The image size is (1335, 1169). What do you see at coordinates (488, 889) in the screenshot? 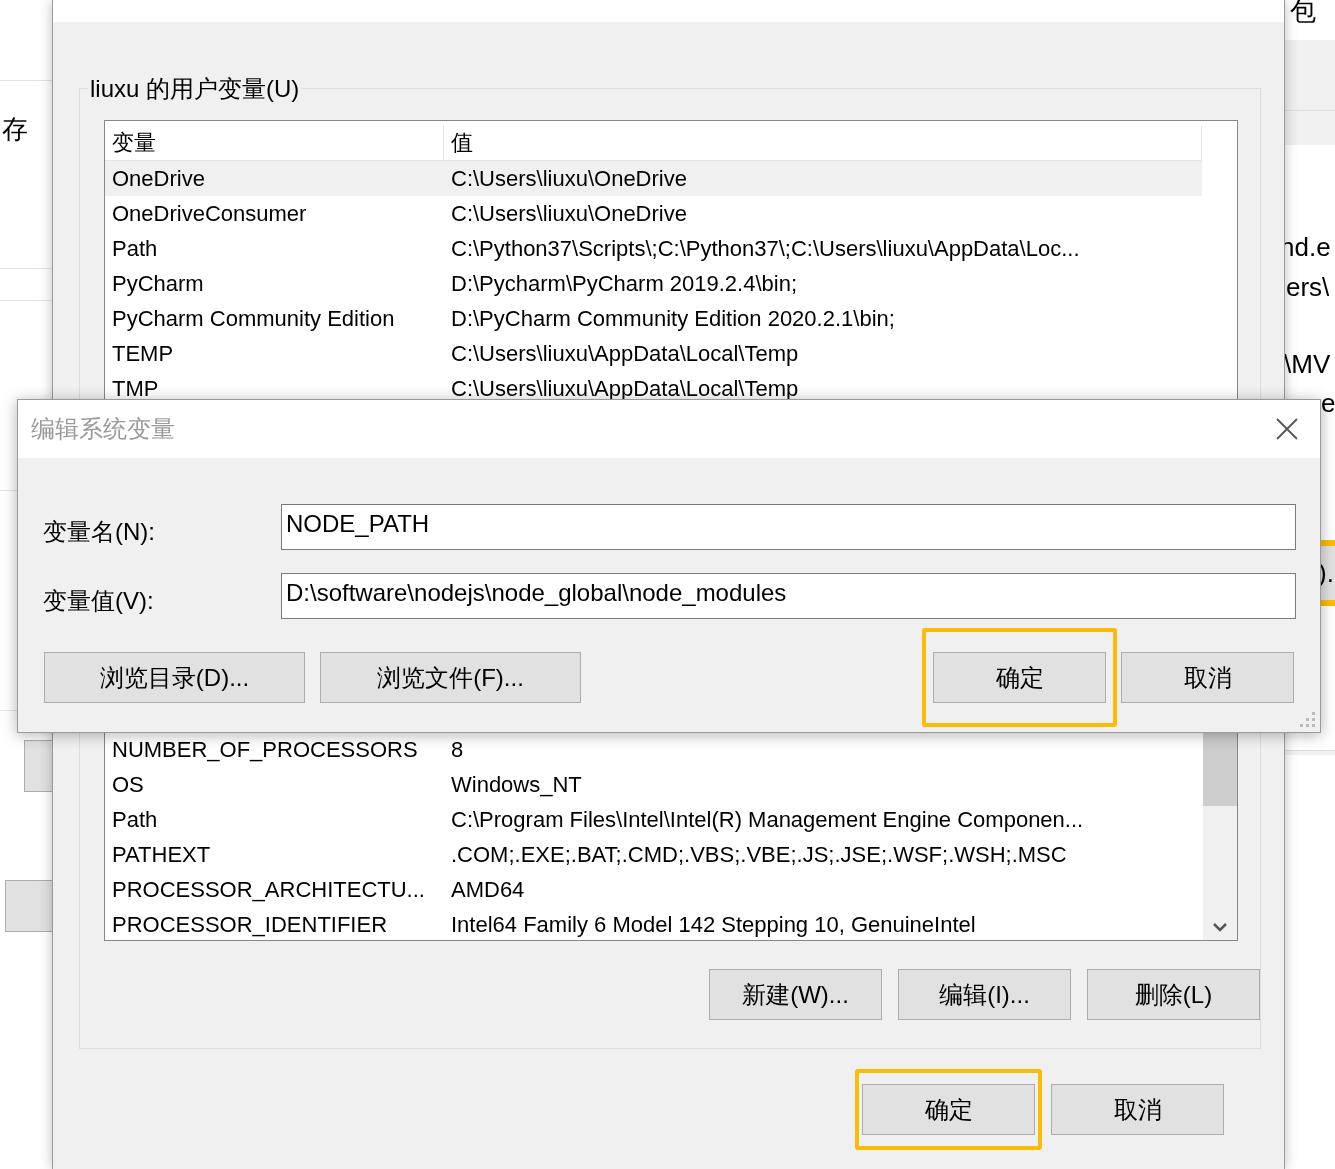
I see `variable-value: AMD64` at bounding box center [488, 889].